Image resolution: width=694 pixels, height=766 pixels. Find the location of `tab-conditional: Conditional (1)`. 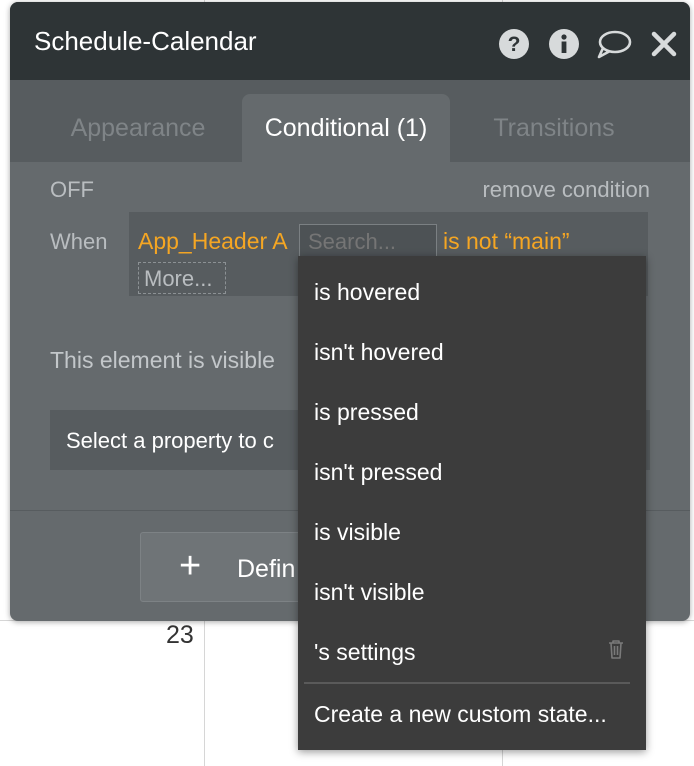

tab-conditional: Conditional (1) is located at coordinates (346, 128).